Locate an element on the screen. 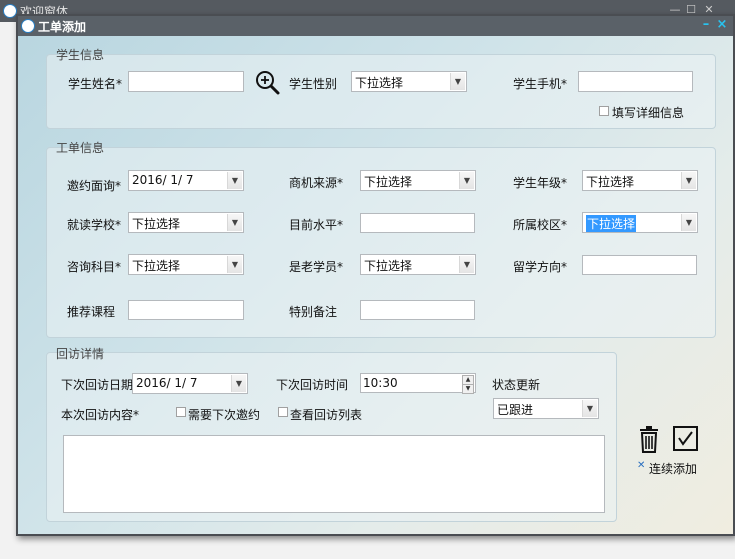 This screenshot has height=559, width=735. visit-content-label: 本次回访内容* is located at coordinates (100, 415).